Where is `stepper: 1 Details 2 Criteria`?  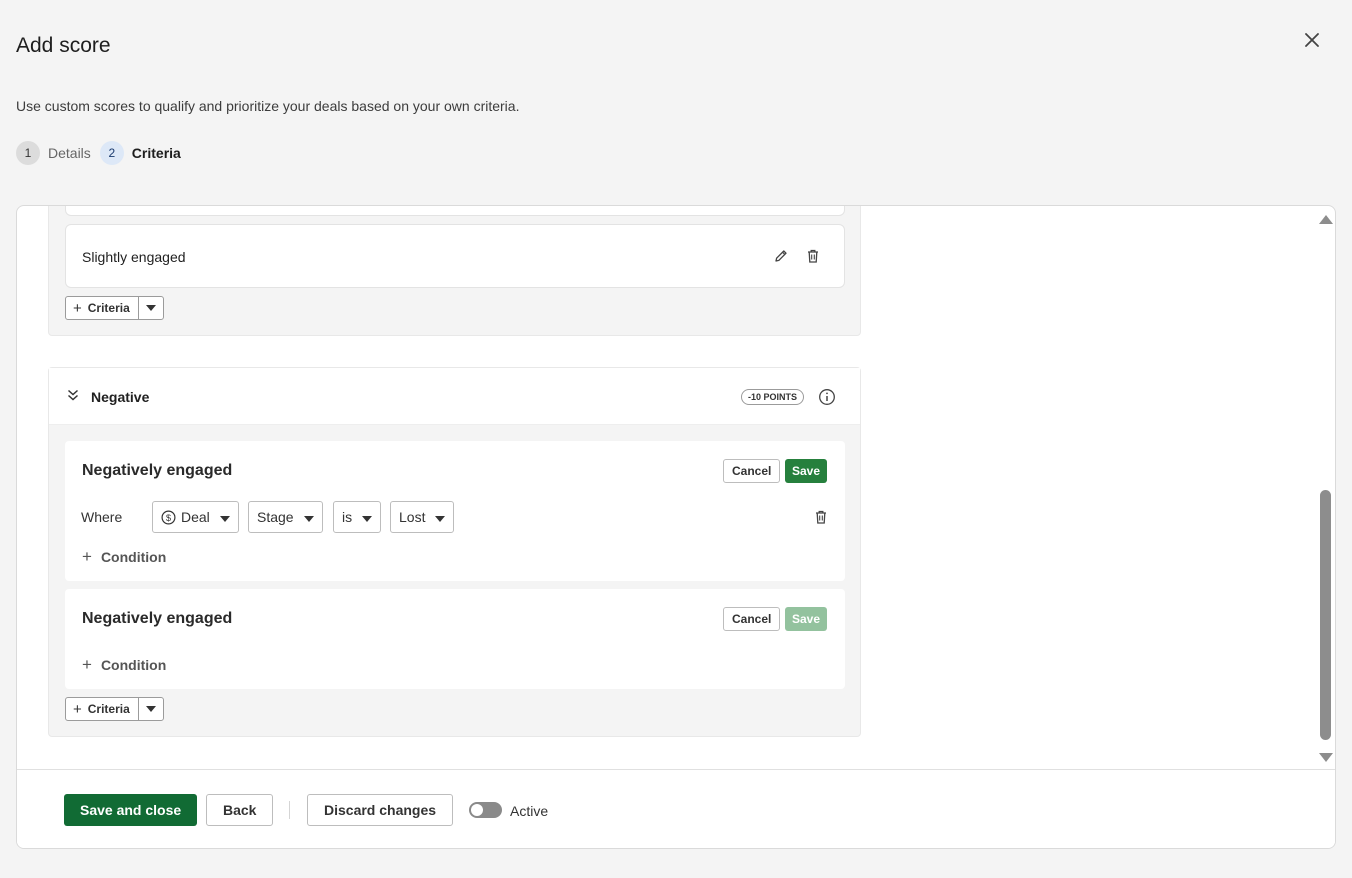 stepper: 1 Details 2 Criteria is located at coordinates (103, 153).